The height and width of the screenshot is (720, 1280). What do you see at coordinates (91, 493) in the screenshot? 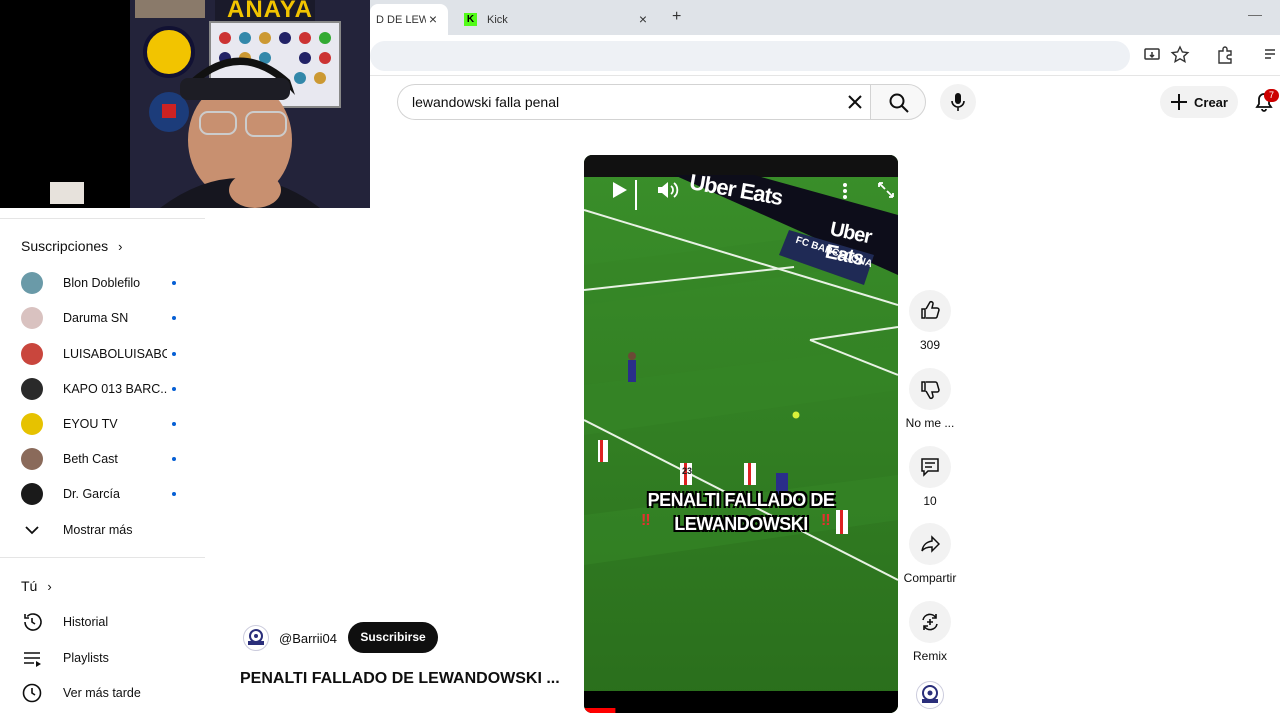
I see `subscription-name: Dr. García` at bounding box center [91, 493].